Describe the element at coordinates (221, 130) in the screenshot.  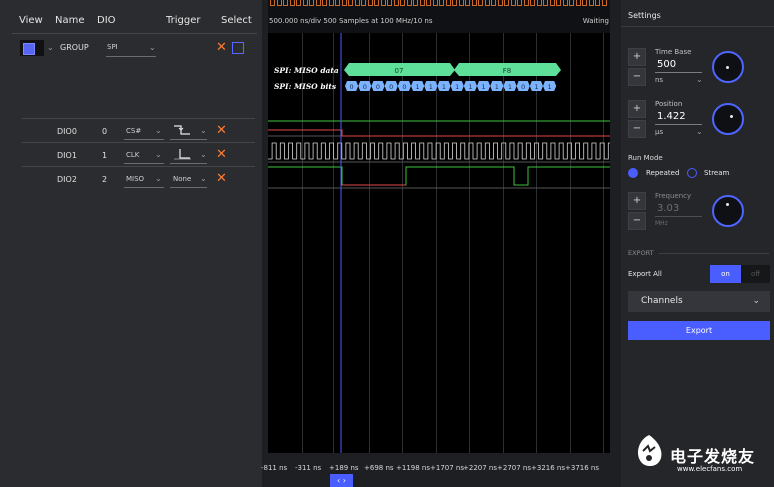
I see `remove-channel-dio0-button: ✕` at that location.